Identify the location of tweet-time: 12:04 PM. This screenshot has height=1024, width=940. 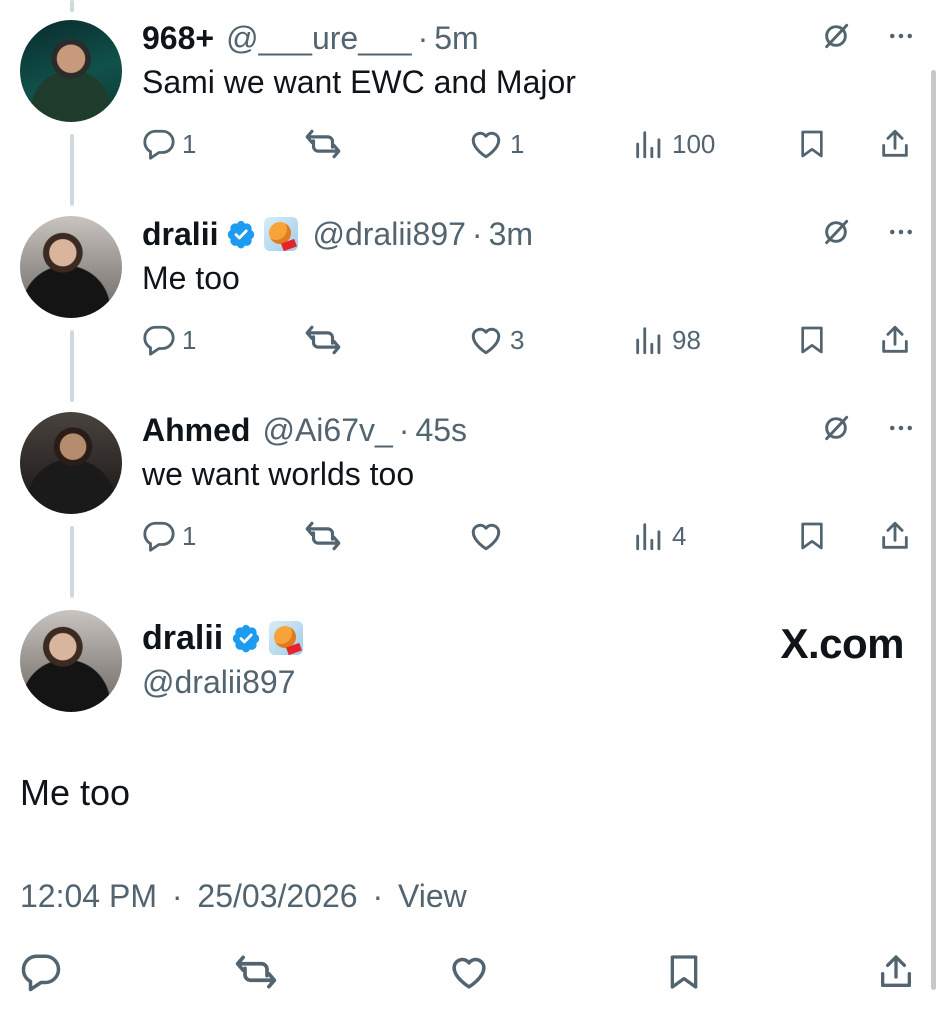
(88, 896).